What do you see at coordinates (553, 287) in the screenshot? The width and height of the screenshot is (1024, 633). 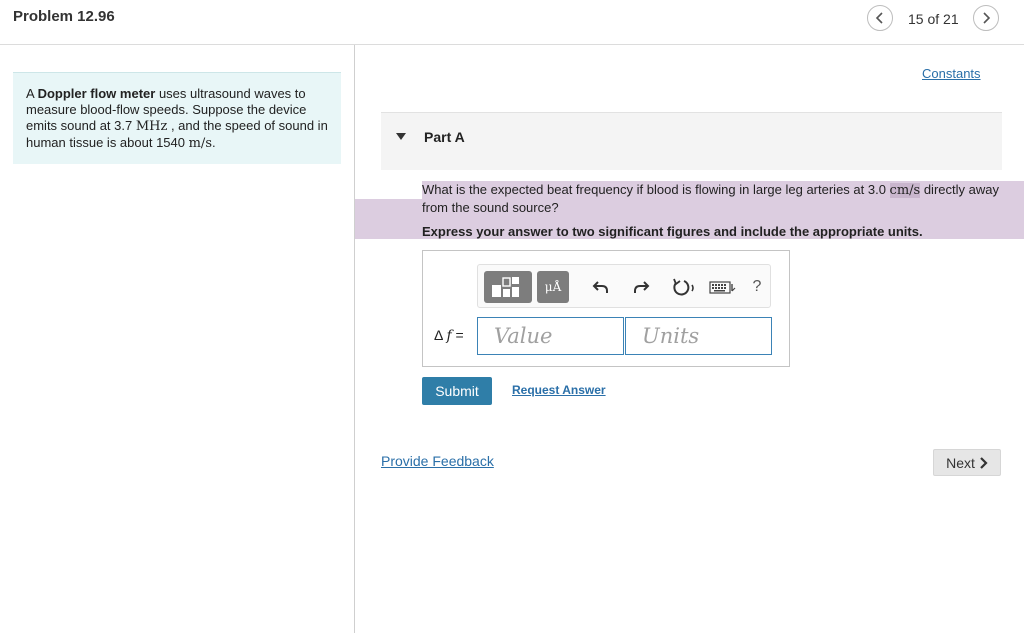 I see `units-button: μÅ` at bounding box center [553, 287].